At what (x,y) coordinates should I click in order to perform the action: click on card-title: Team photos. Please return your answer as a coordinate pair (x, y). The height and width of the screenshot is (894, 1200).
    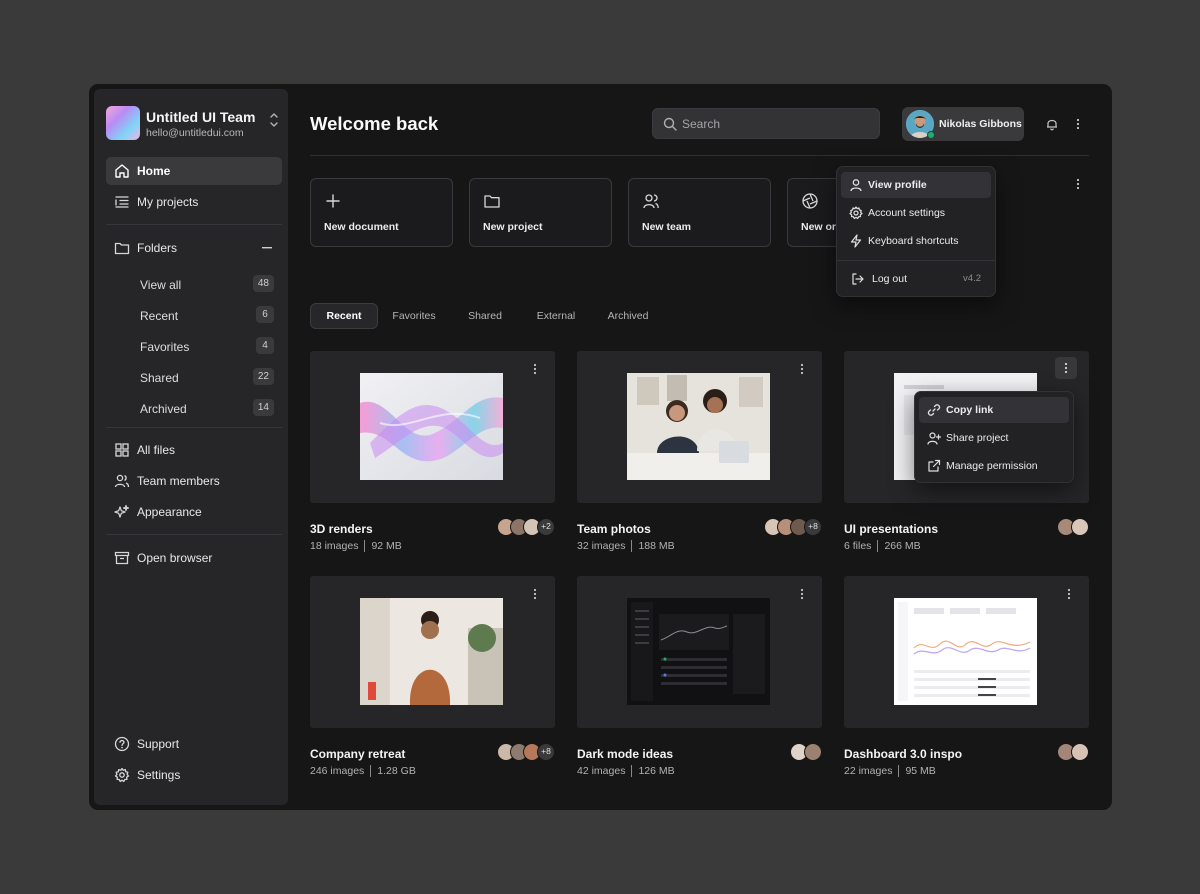
    Looking at the image, I should click on (614, 529).